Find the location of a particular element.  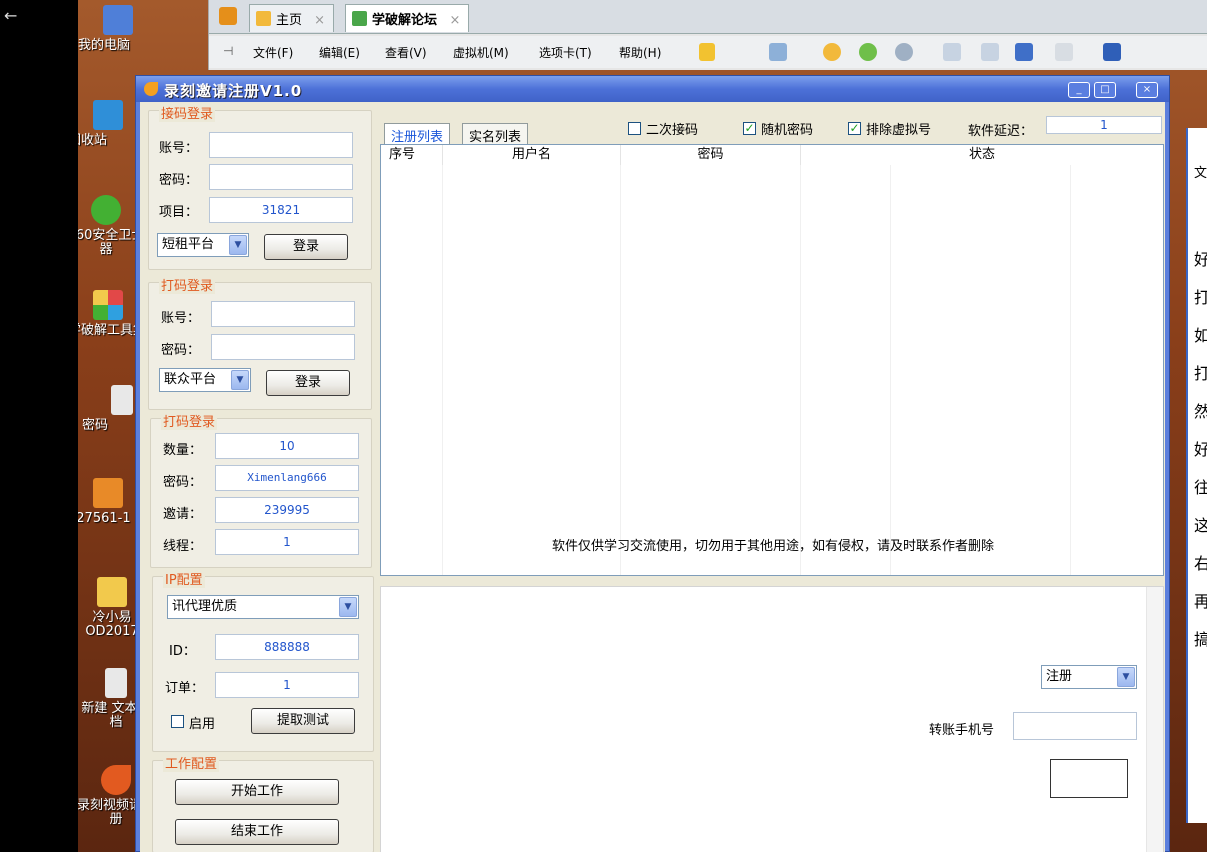

captcha-password-input is located at coordinates (283, 347).